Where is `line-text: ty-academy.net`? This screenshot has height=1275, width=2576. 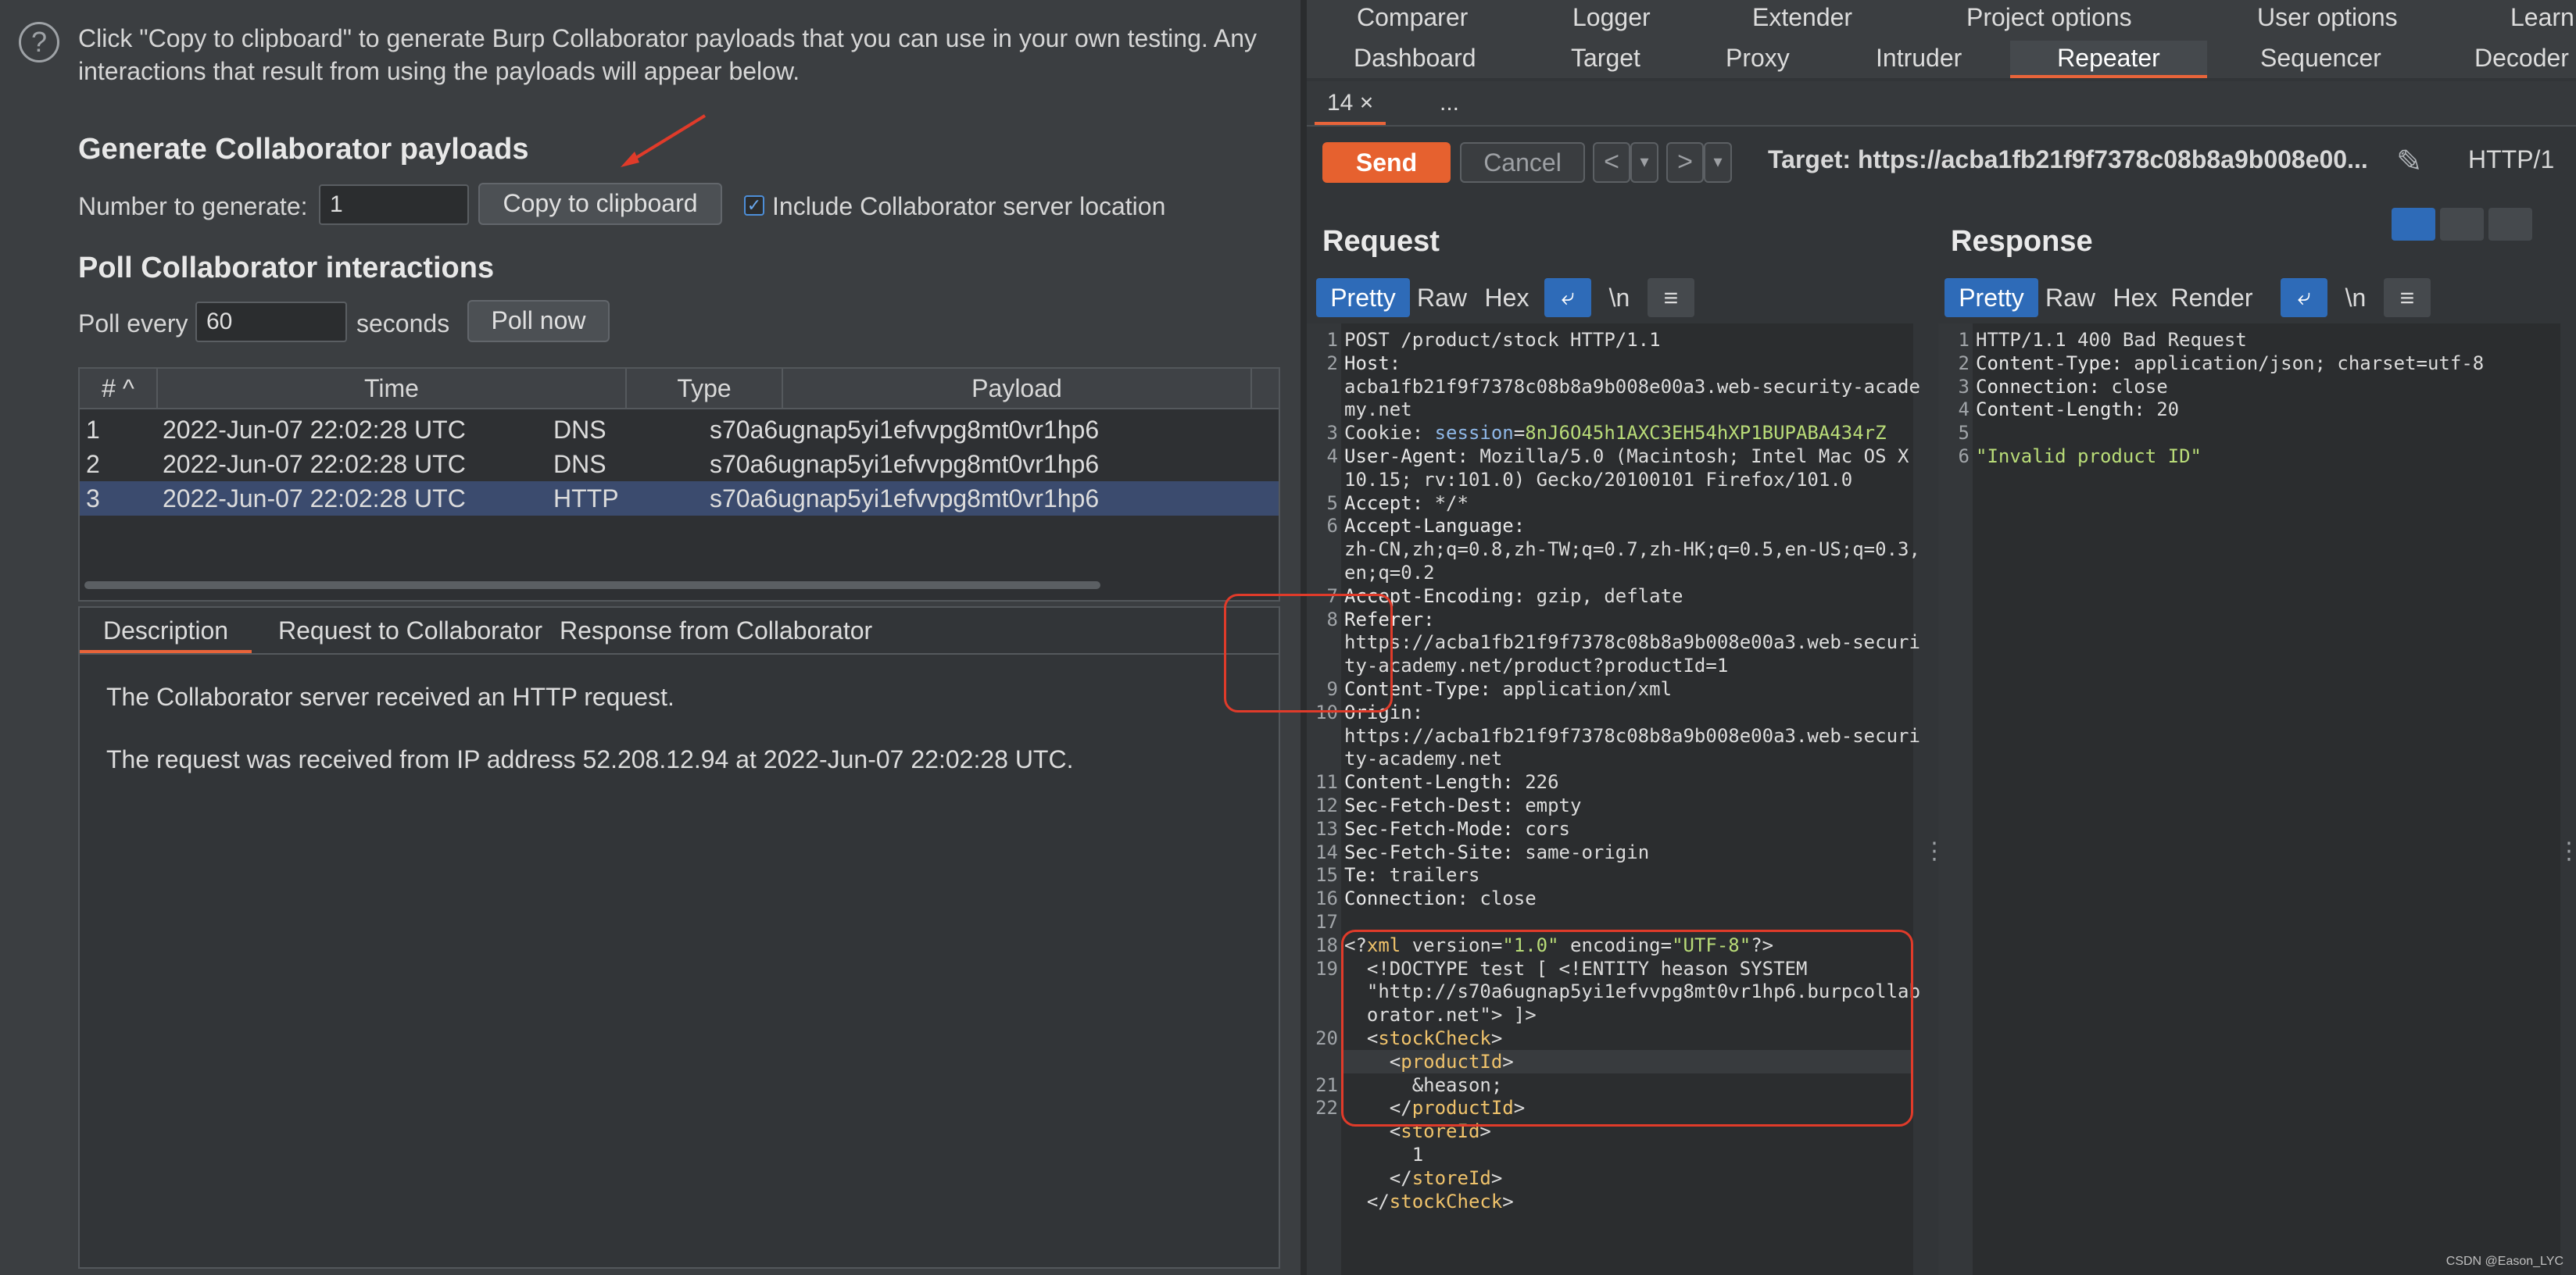 line-text: ty-academy.net is located at coordinates (1423, 759).